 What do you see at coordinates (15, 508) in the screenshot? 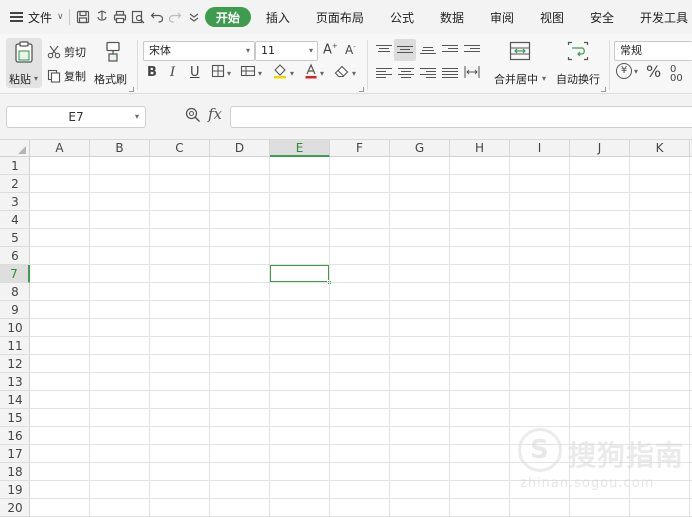
I see `row-header-20: 20` at bounding box center [15, 508].